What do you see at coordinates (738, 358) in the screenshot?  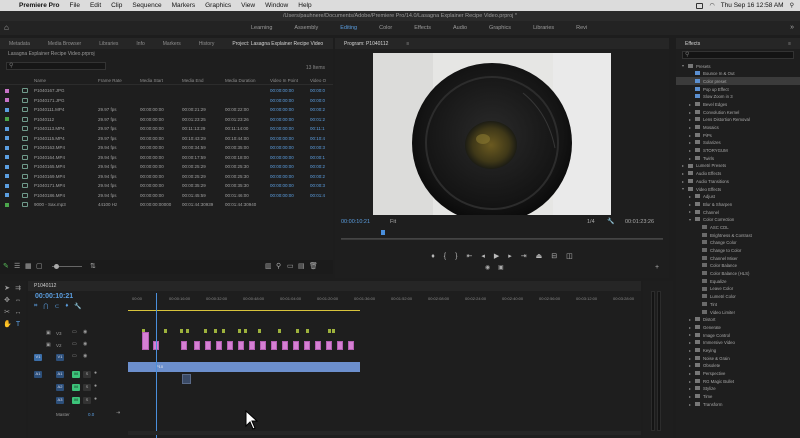 I see `effects-tree-item: ▸ Noise & Grain` at bounding box center [738, 358].